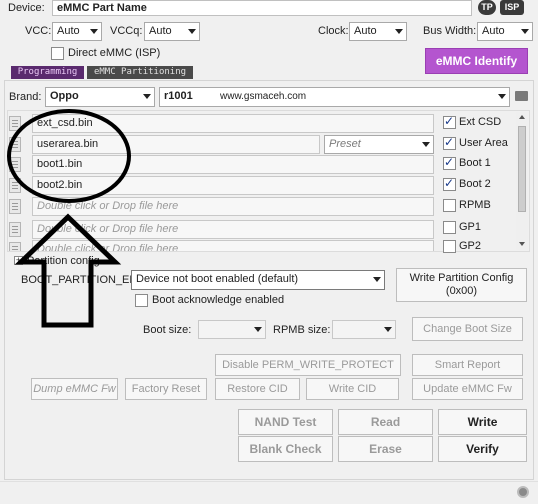 Image resolution: width=538 pixels, height=504 pixels. I want to click on annotation-overlay, so click(69, 218).